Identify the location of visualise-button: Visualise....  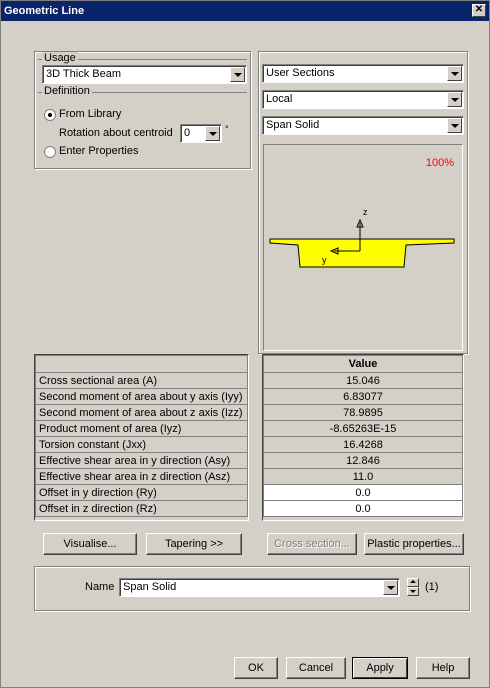
(90, 544).